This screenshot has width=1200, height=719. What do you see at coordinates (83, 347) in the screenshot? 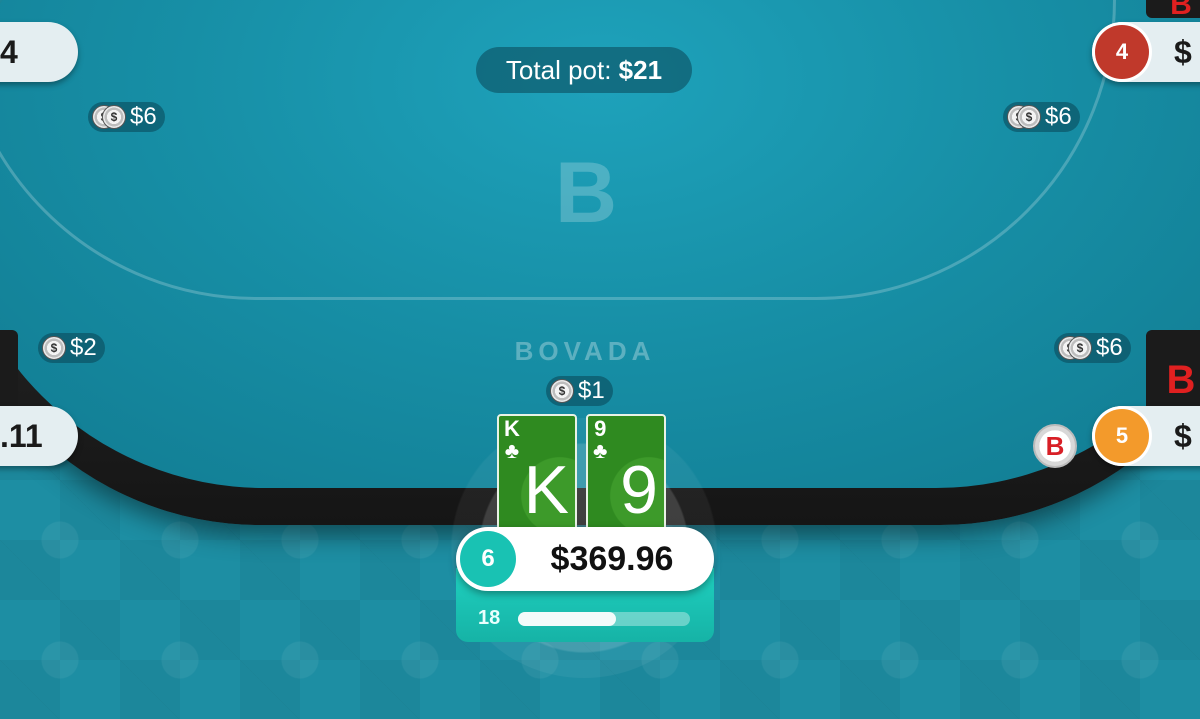
I see `bet-amount: $2` at bounding box center [83, 347].